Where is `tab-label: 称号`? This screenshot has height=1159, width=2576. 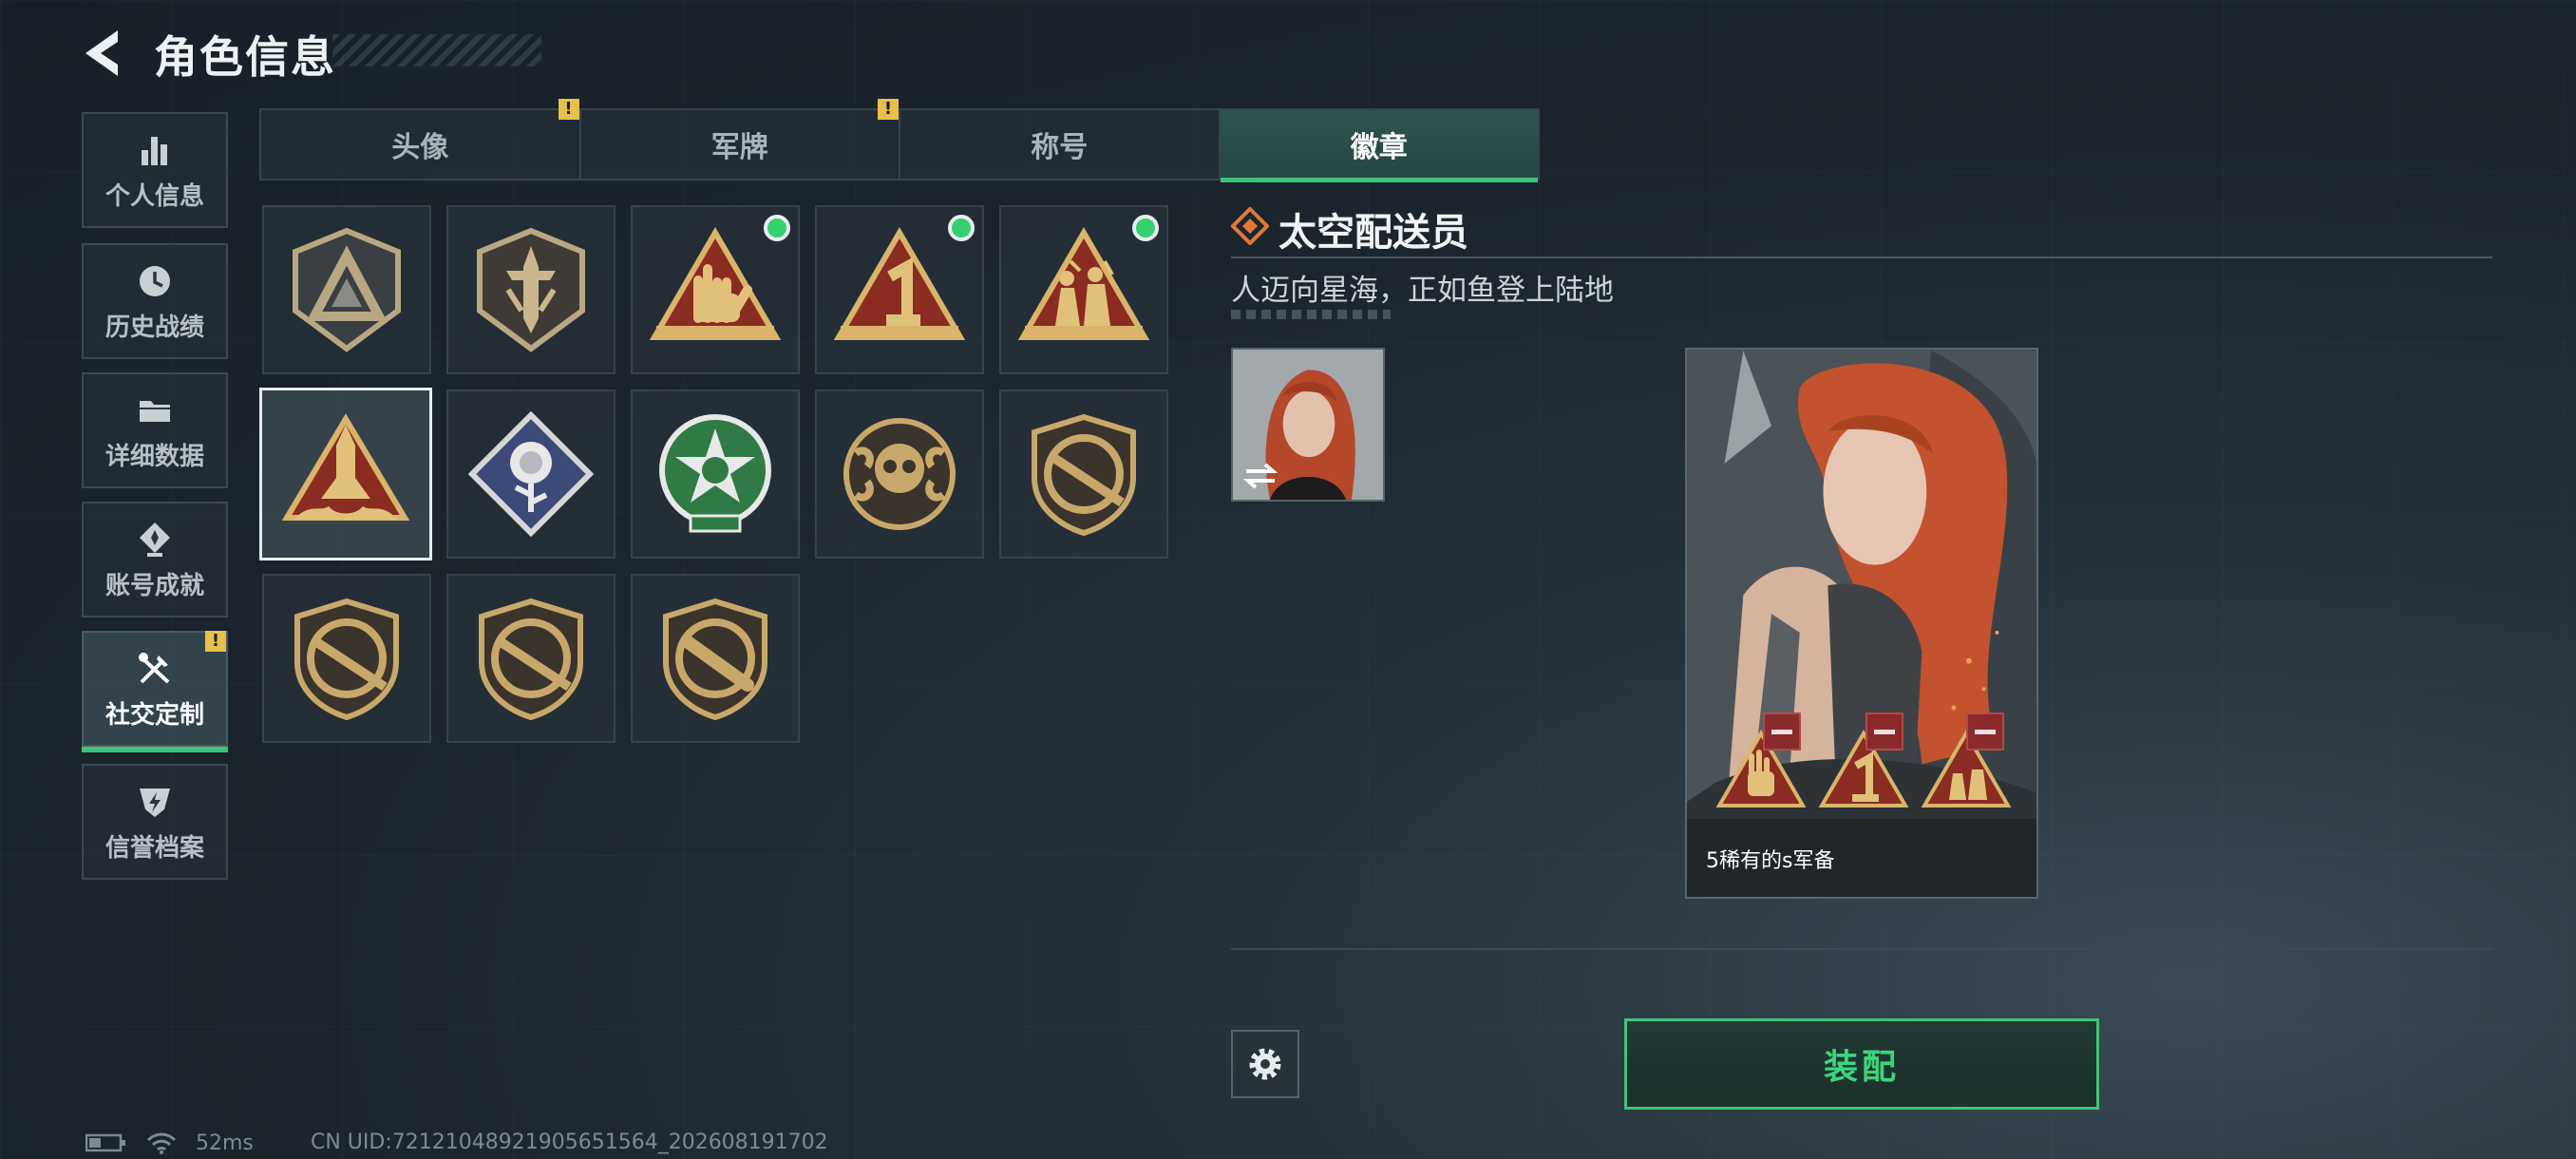
tab-label: 称号 is located at coordinates (1060, 147).